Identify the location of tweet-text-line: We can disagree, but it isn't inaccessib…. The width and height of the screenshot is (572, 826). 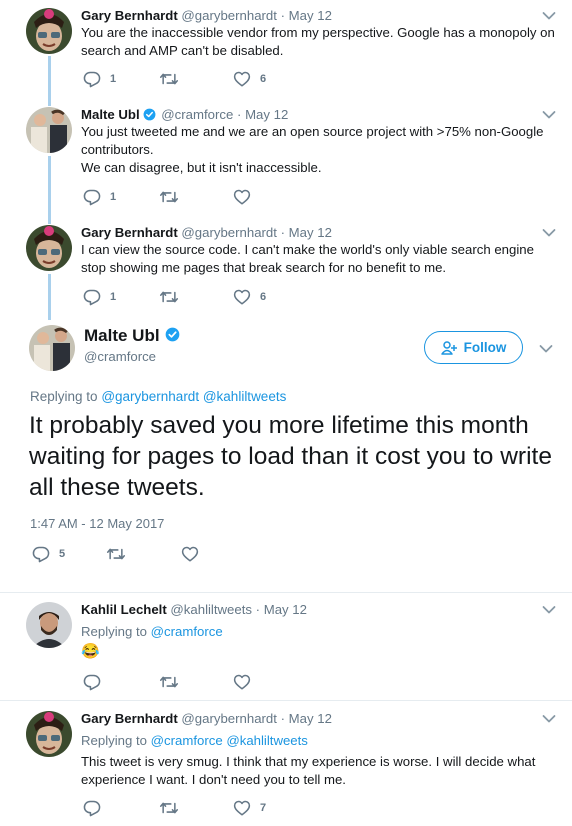
(201, 167).